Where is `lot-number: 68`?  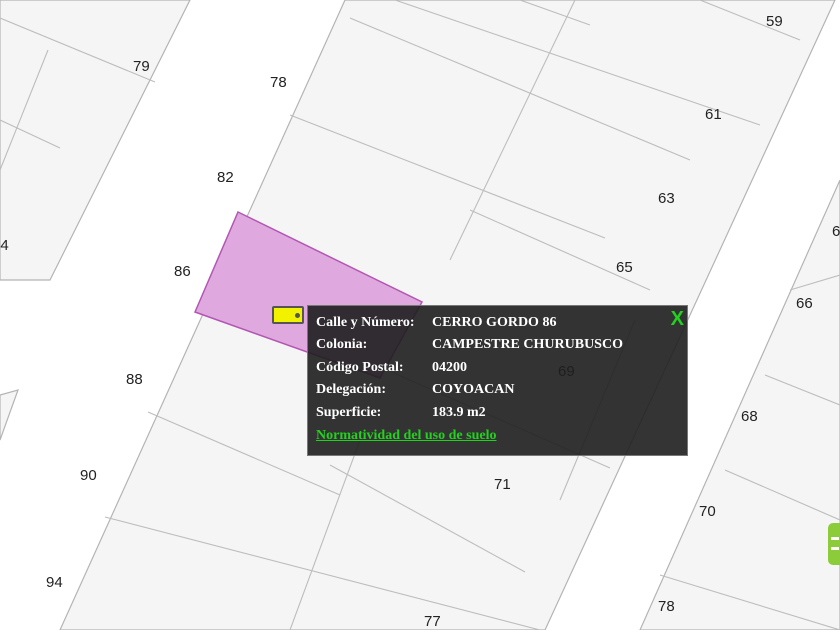 lot-number: 68 is located at coordinates (749, 416).